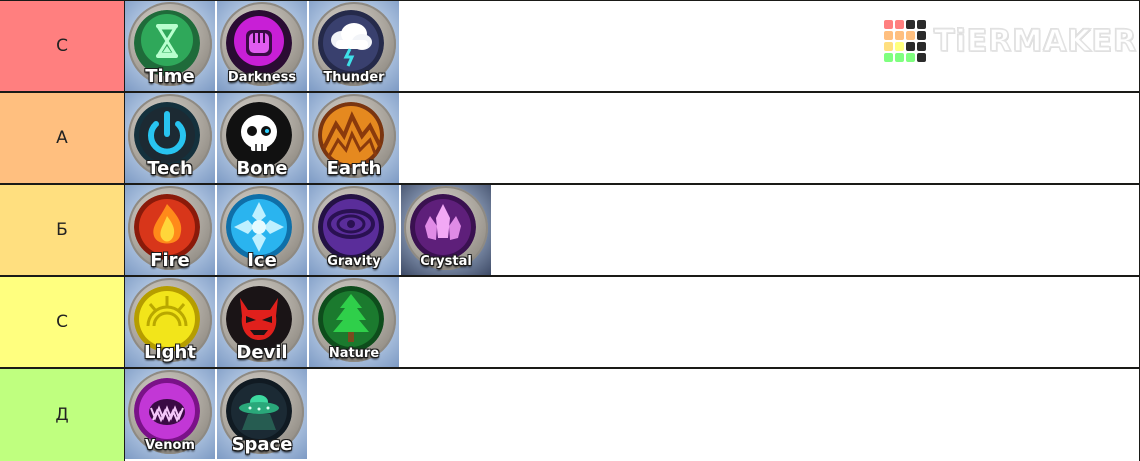 The image size is (1140, 461). I want to click on item-label: Crystal, so click(446, 261).